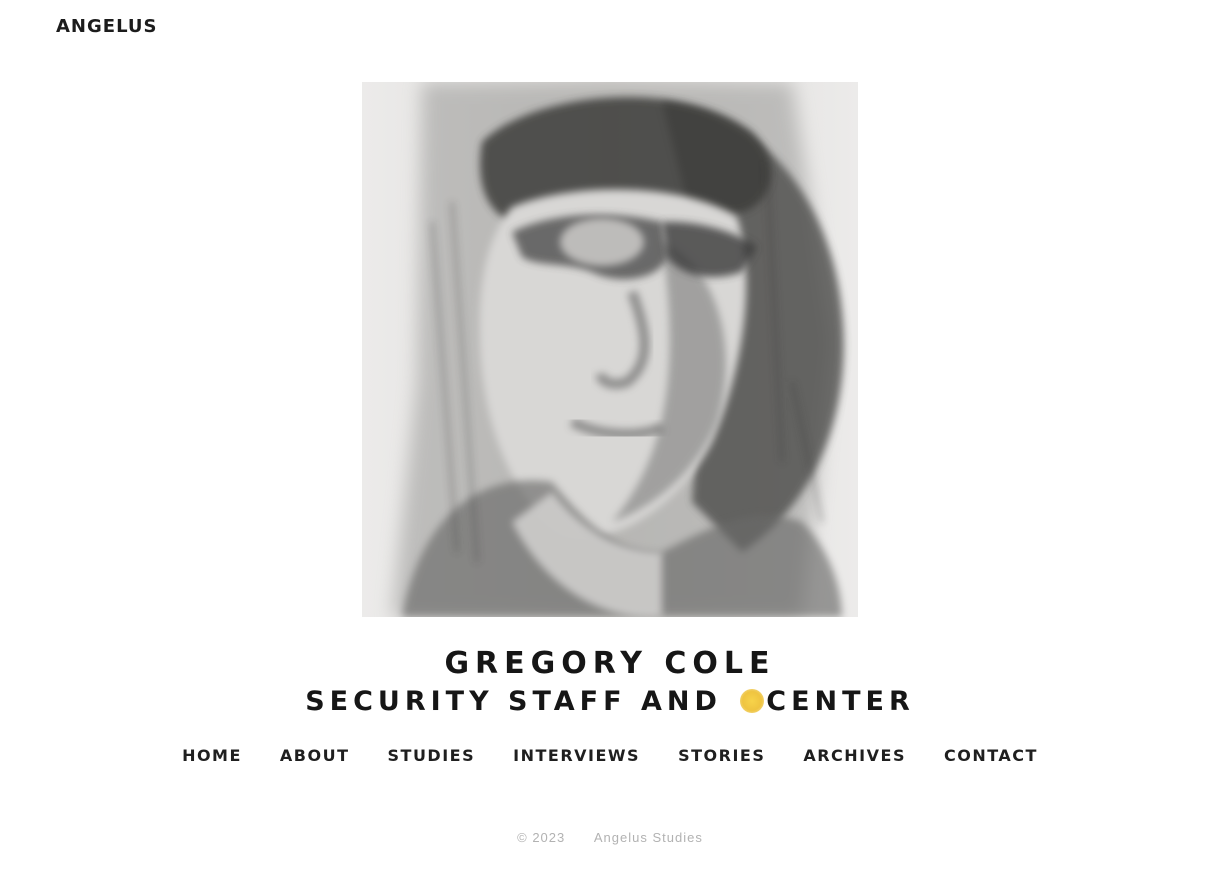  What do you see at coordinates (106, 26) in the screenshot?
I see `back-link: ANGELUS` at bounding box center [106, 26].